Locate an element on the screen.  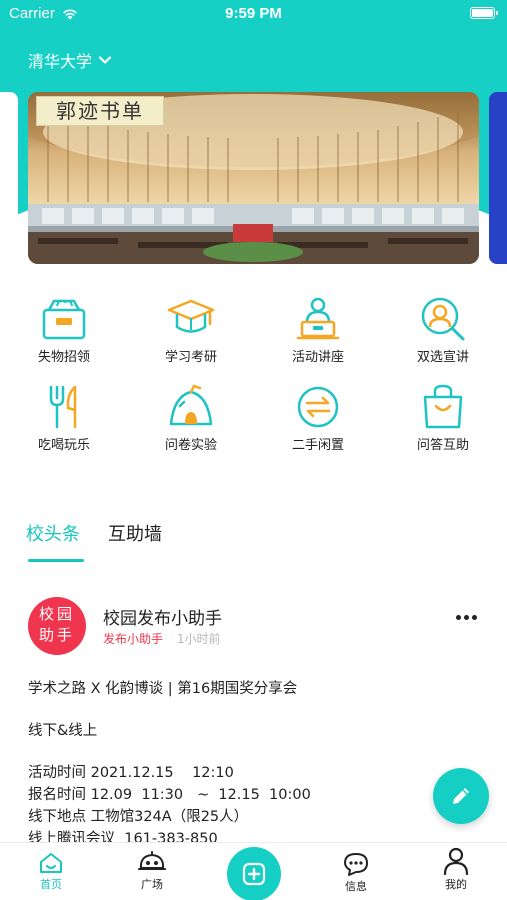
chevron-down-icon is located at coordinates (105, 60).